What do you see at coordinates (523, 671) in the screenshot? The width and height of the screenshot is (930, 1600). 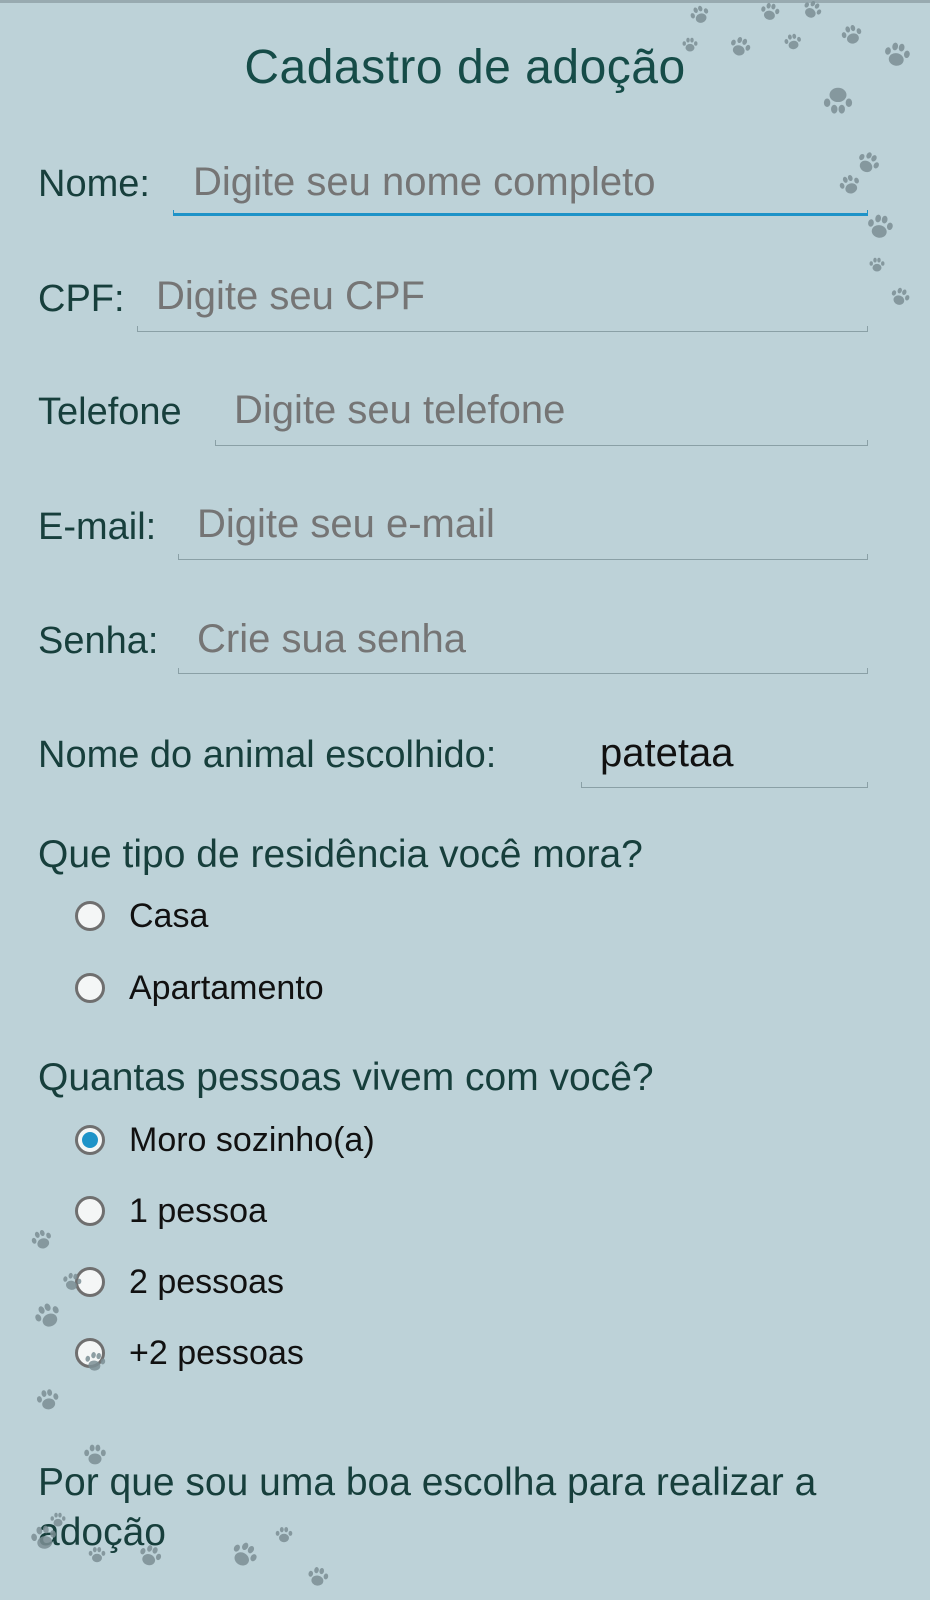 I see `password-input-underline` at bounding box center [523, 671].